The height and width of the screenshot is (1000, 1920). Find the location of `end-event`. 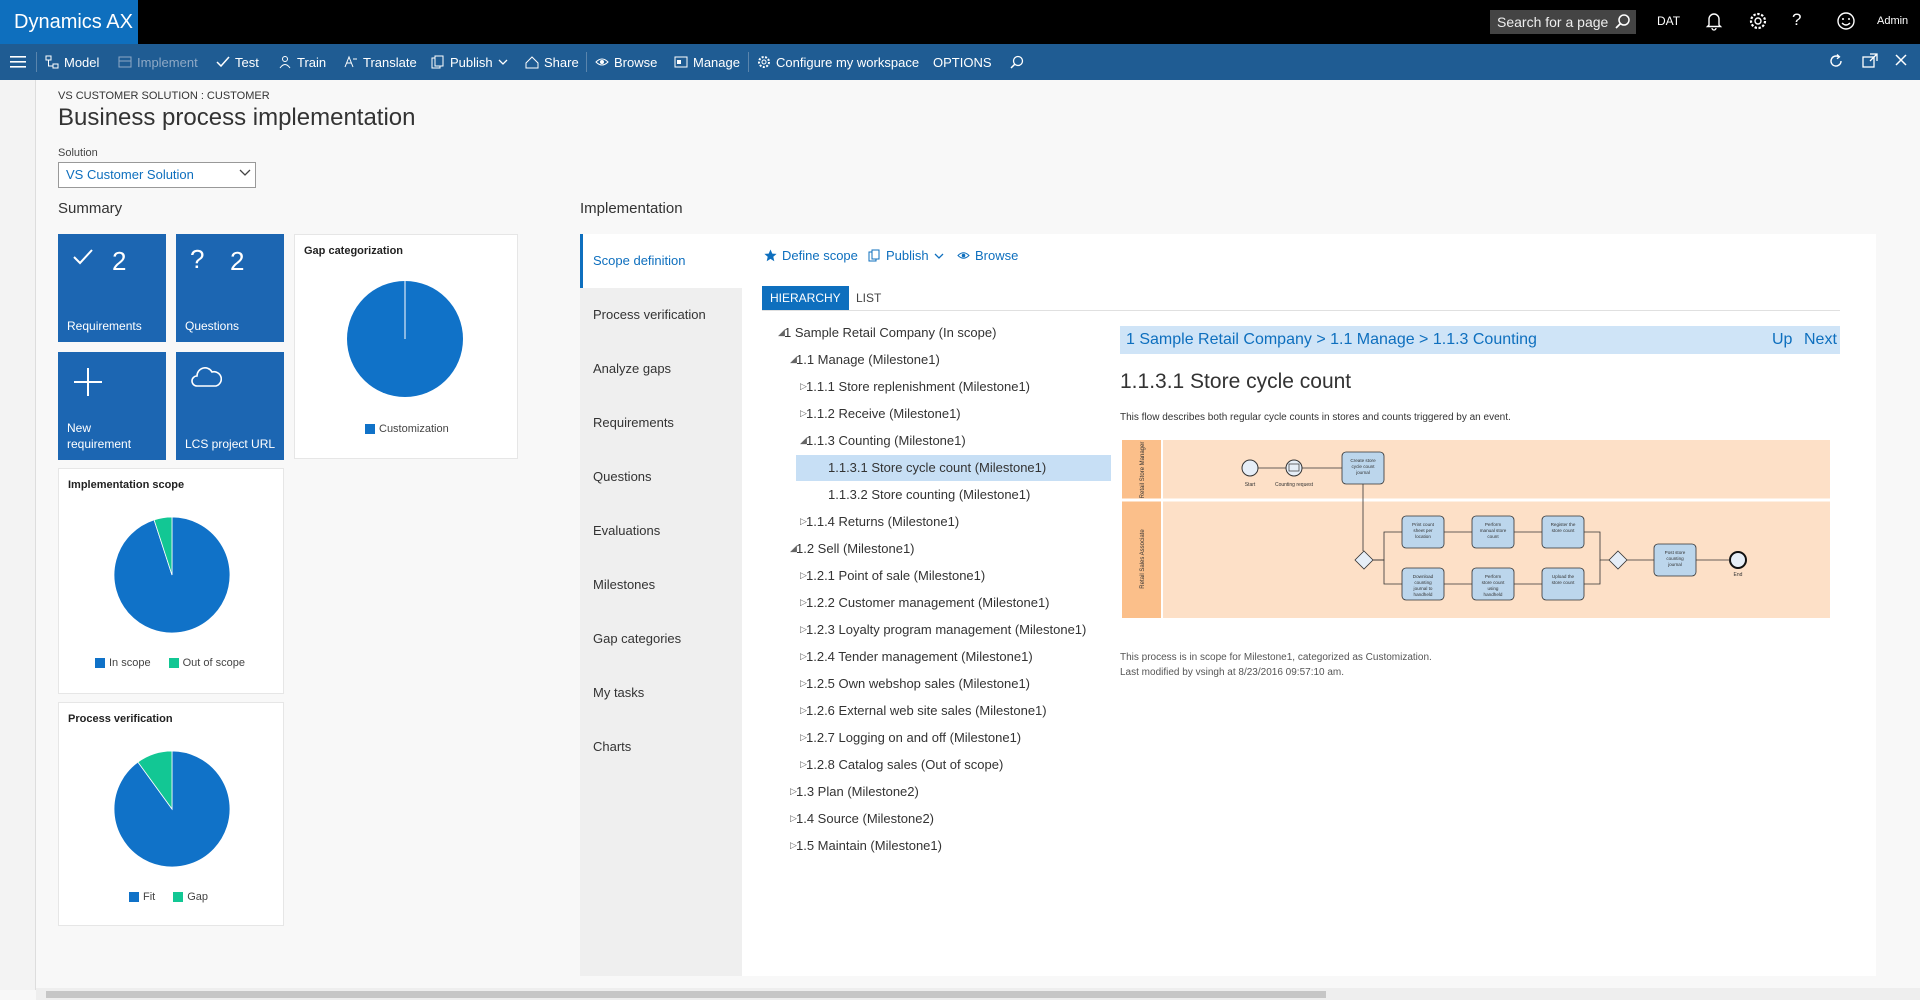

end-event is located at coordinates (1738, 560).